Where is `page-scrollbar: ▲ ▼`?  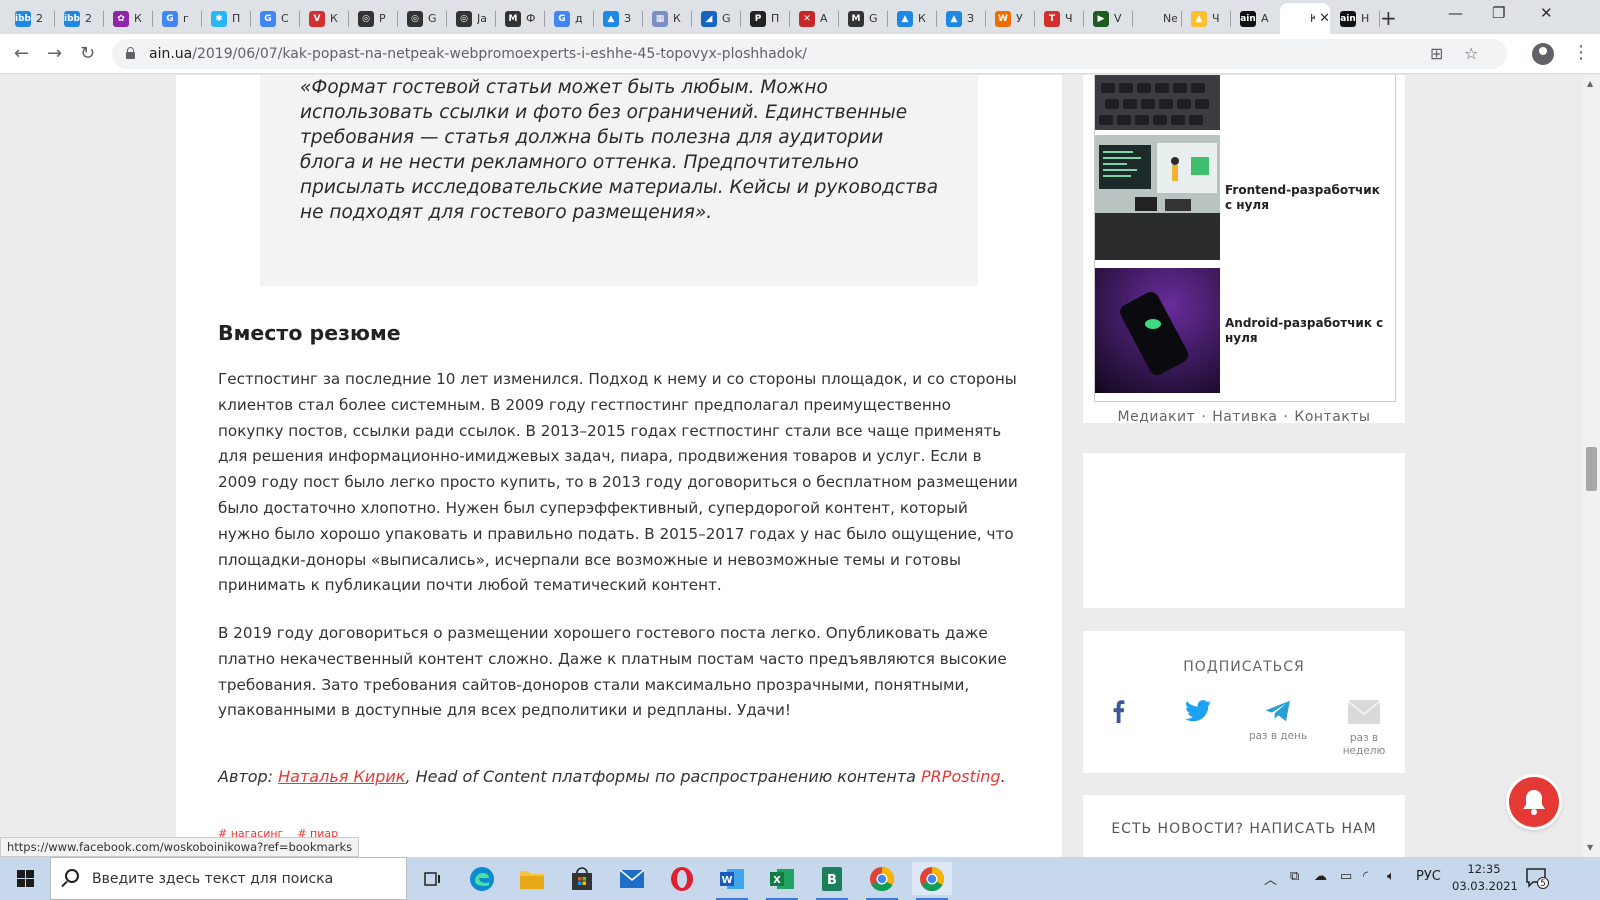 page-scrollbar: ▲ ▼ is located at coordinates (1591, 466).